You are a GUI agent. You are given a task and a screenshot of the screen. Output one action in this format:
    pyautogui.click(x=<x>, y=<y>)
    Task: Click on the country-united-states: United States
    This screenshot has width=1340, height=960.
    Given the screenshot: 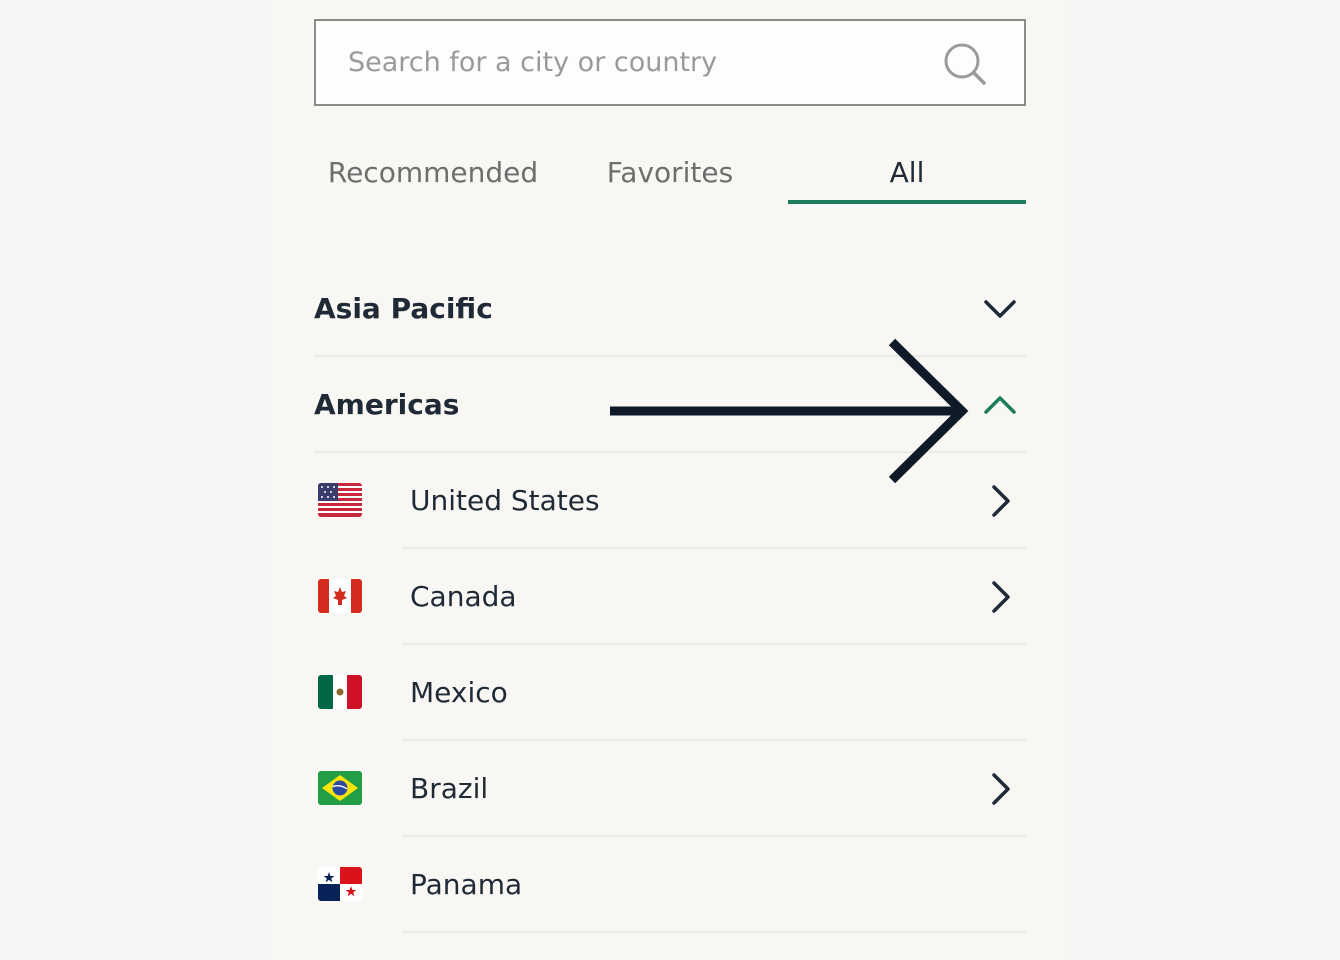 What is the action you would take?
    pyautogui.click(x=670, y=501)
    